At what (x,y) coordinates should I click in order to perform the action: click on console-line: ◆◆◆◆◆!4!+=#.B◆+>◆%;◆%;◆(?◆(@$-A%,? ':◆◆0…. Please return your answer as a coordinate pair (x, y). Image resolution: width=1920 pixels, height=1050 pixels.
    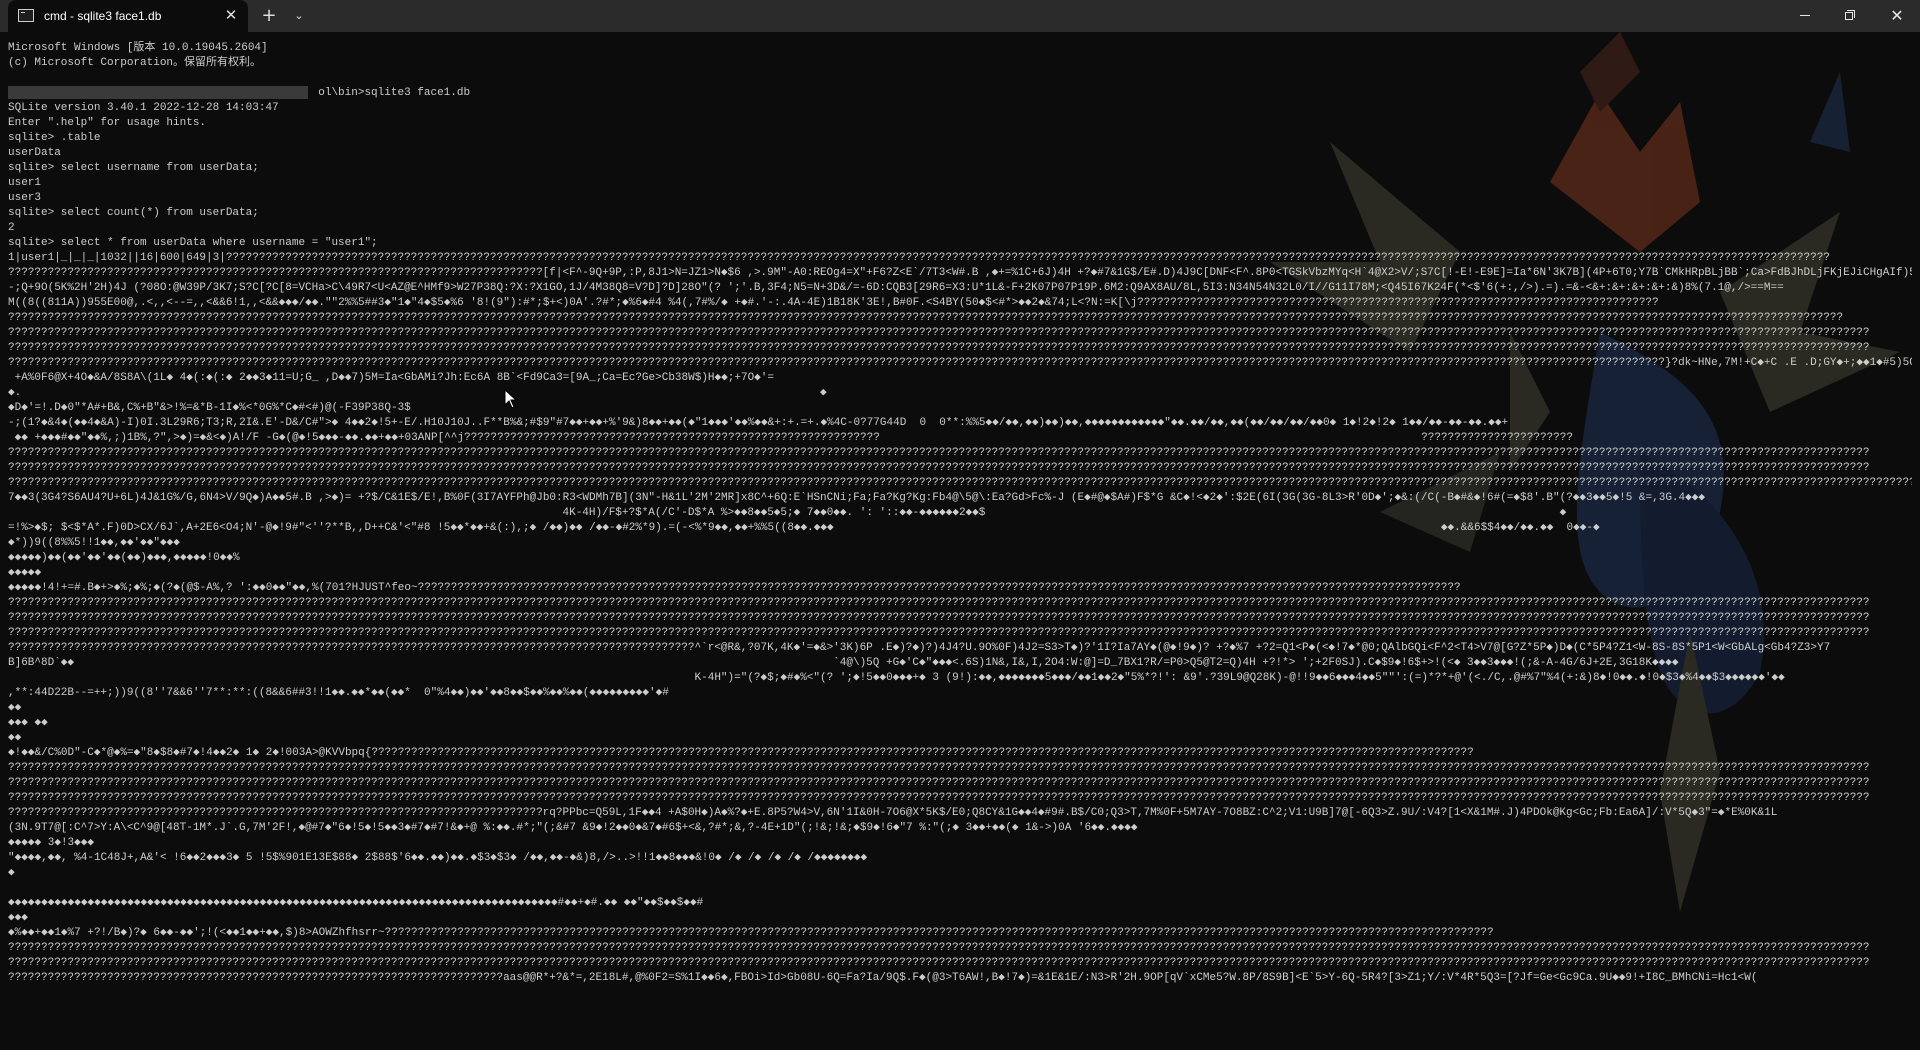
    Looking at the image, I should click on (734, 588).